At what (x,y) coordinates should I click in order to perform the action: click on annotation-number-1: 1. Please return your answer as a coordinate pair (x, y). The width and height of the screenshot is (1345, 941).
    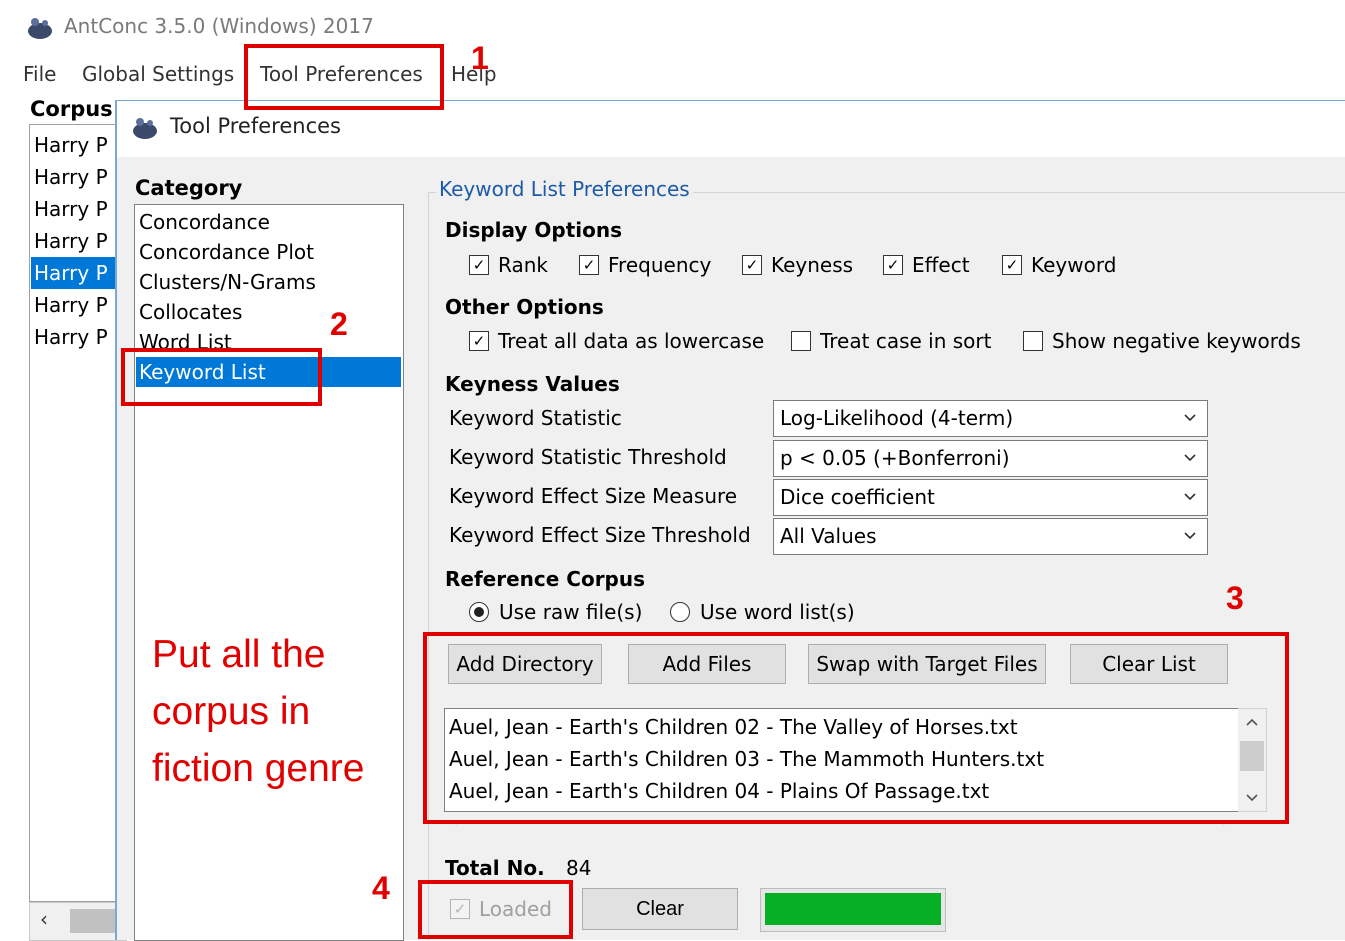
    Looking at the image, I should click on (480, 58).